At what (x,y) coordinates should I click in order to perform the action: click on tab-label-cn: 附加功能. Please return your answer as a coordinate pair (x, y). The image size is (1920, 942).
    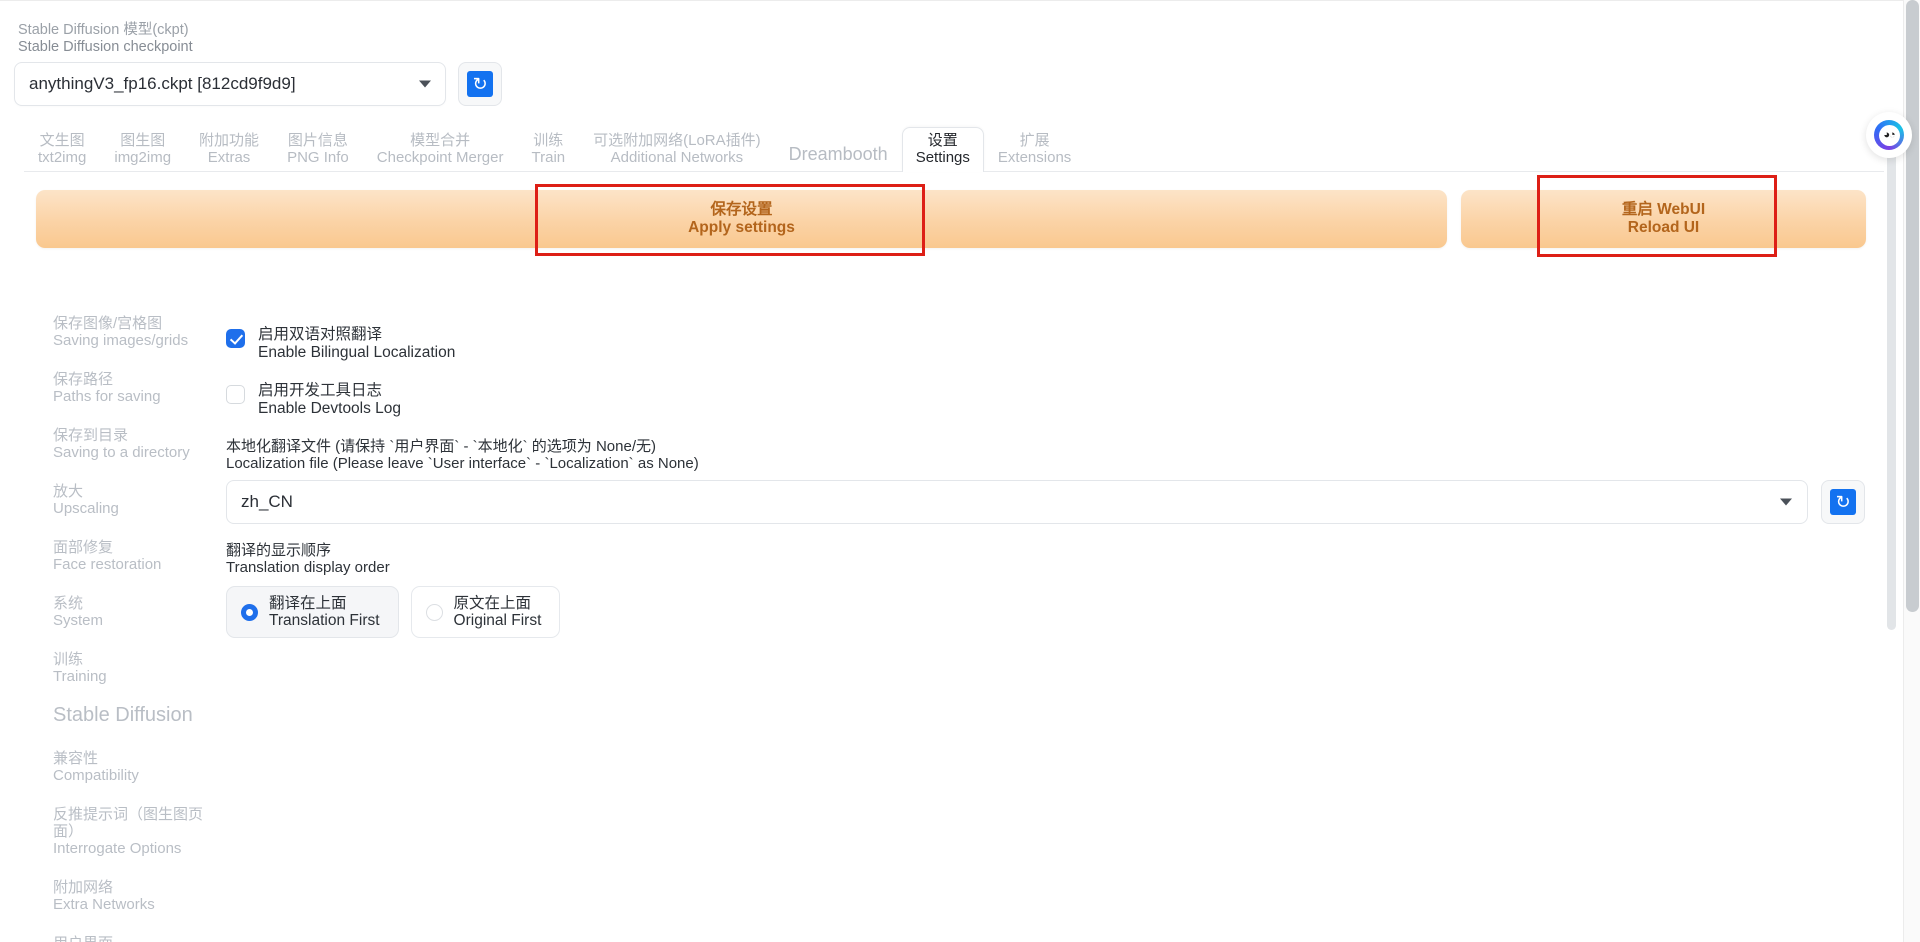
    Looking at the image, I should click on (229, 140).